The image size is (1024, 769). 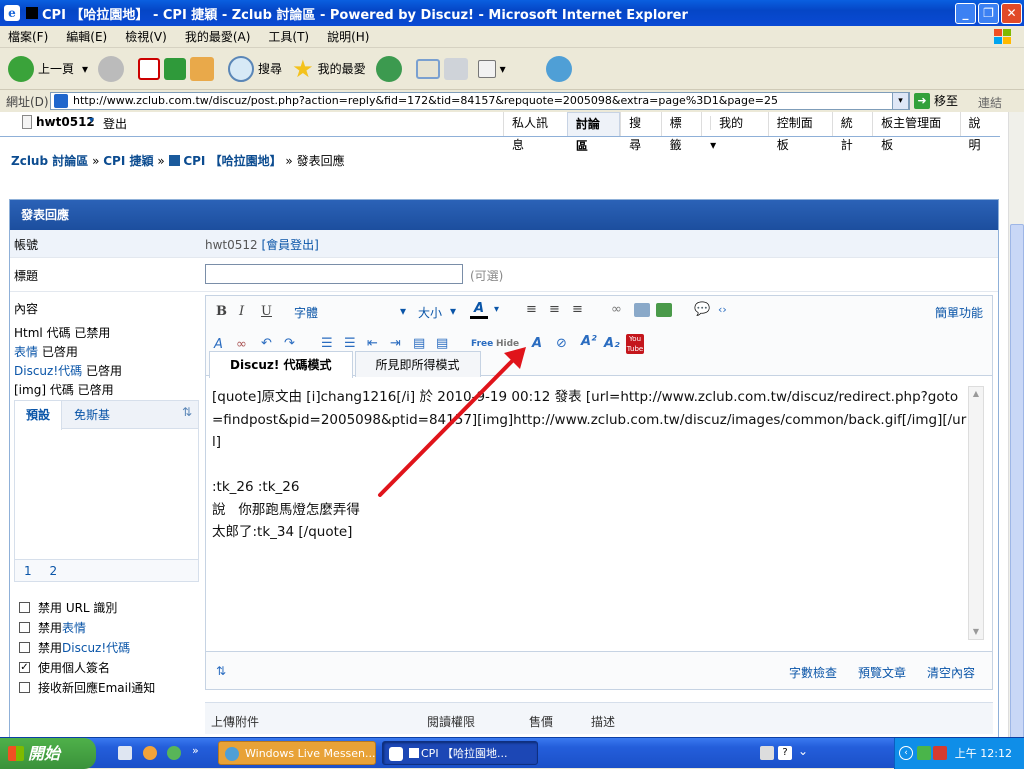 What do you see at coordinates (851, 132) in the screenshot?
I see `nav-stats: 統計` at bounding box center [851, 132].